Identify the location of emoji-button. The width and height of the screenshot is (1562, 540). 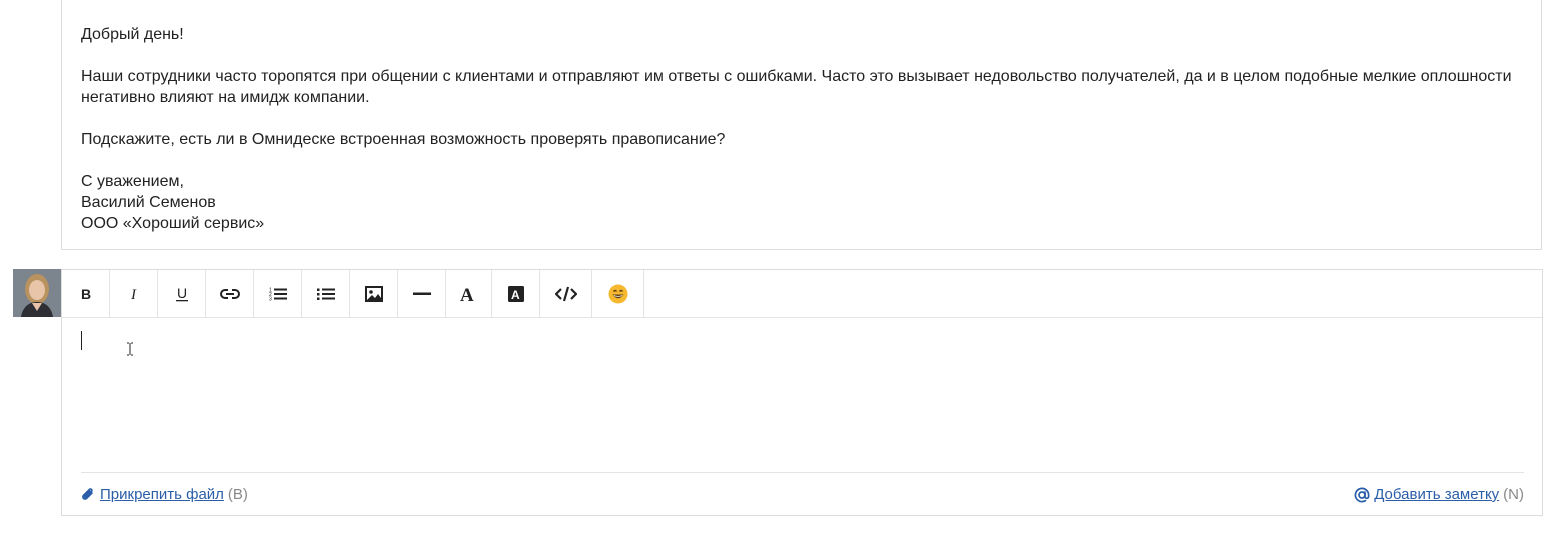
(618, 293).